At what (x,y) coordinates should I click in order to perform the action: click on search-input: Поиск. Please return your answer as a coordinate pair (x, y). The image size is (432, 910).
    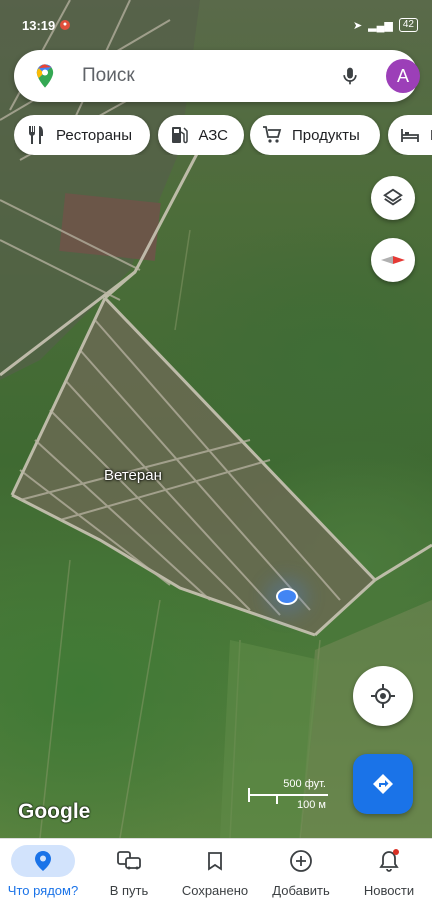
    Looking at the image, I should click on (108, 76).